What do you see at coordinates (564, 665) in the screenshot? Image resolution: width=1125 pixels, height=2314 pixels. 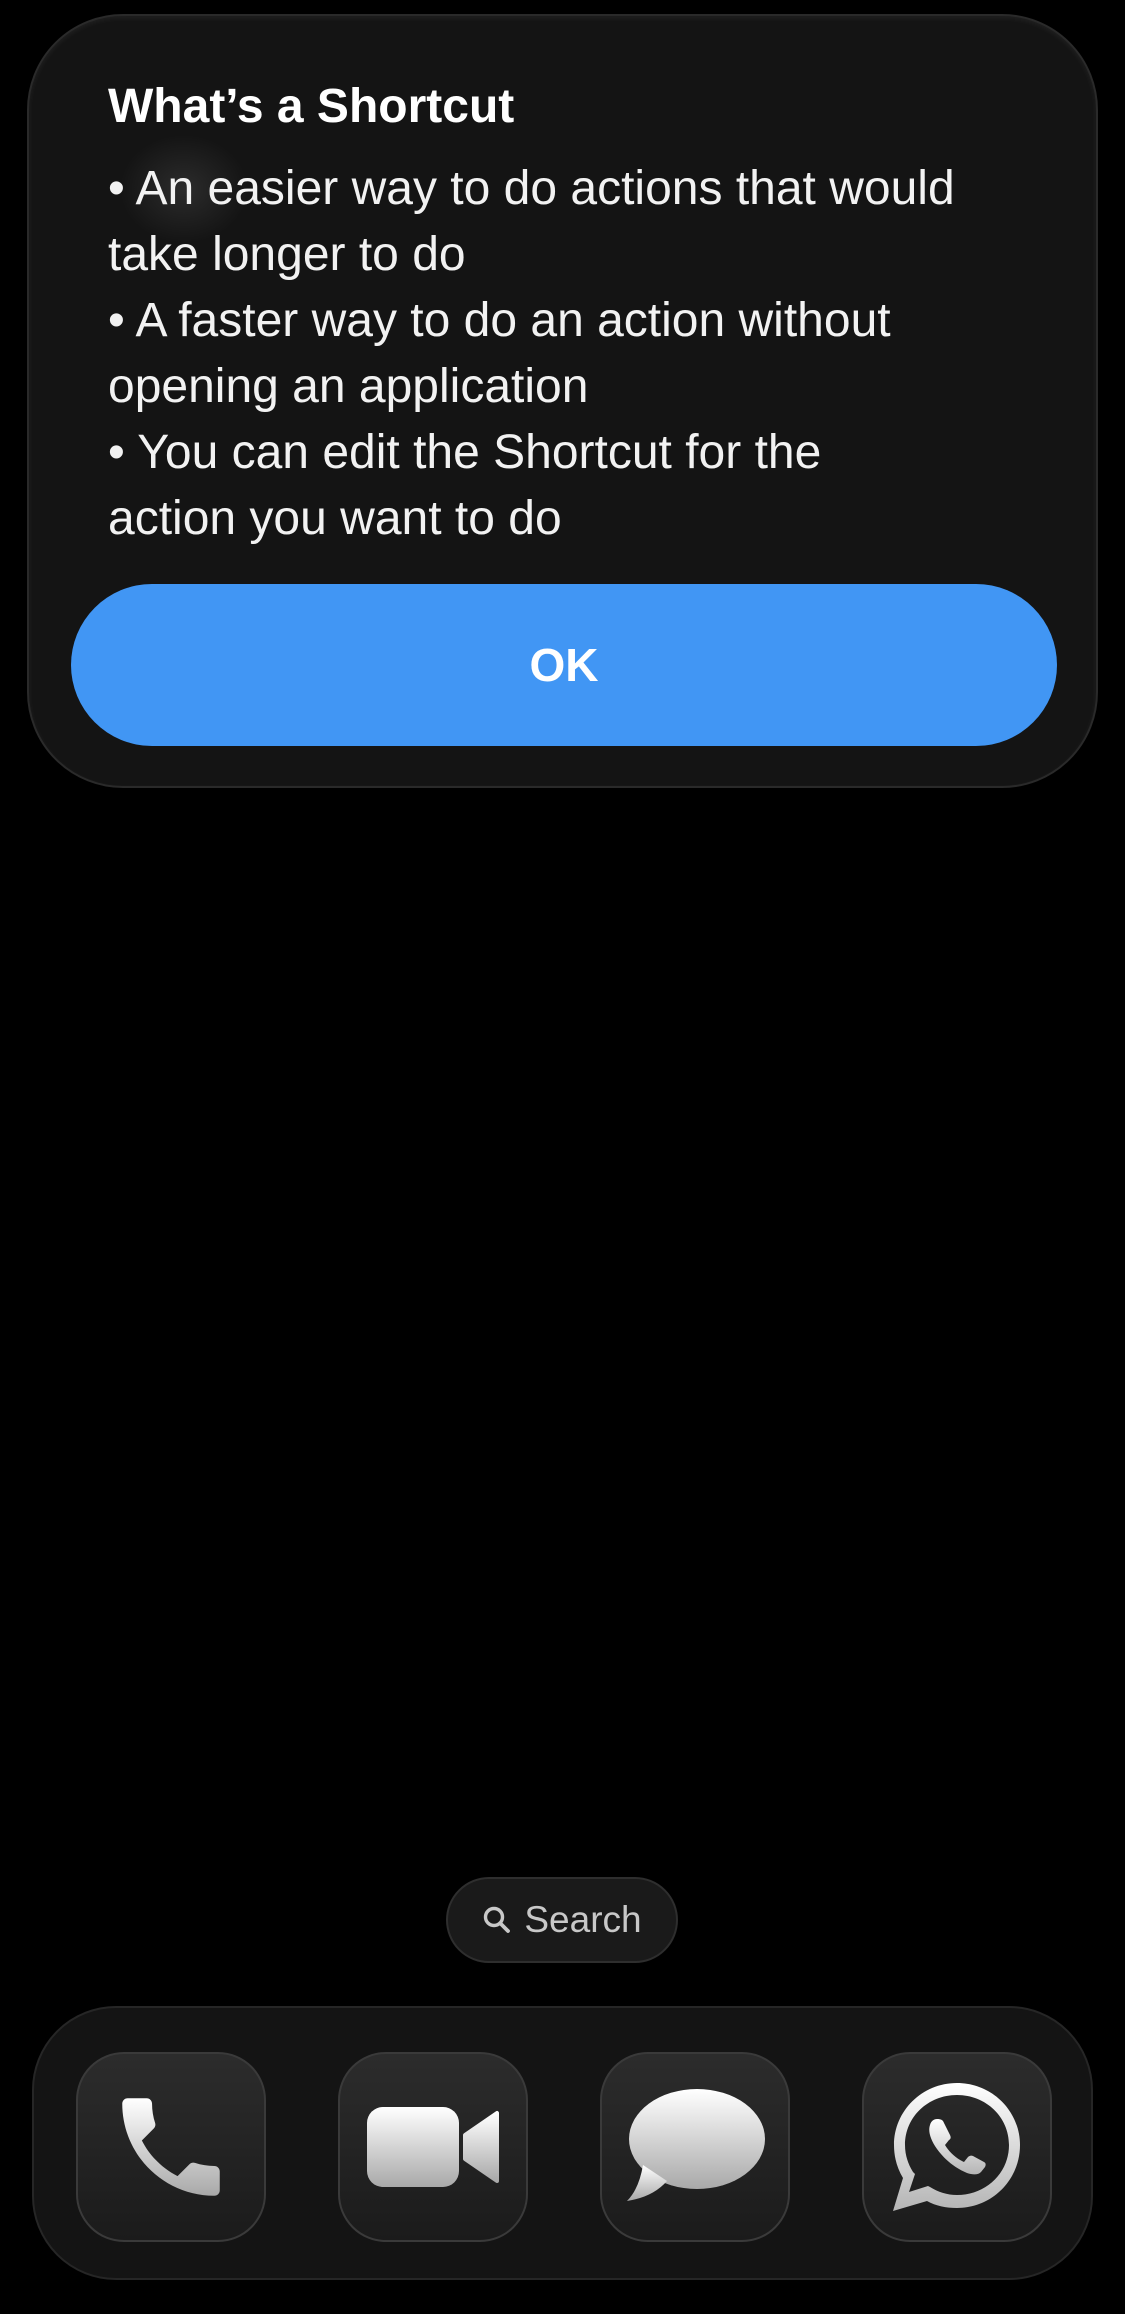 I see `ok-button: OK` at bounding box center [564, 665].